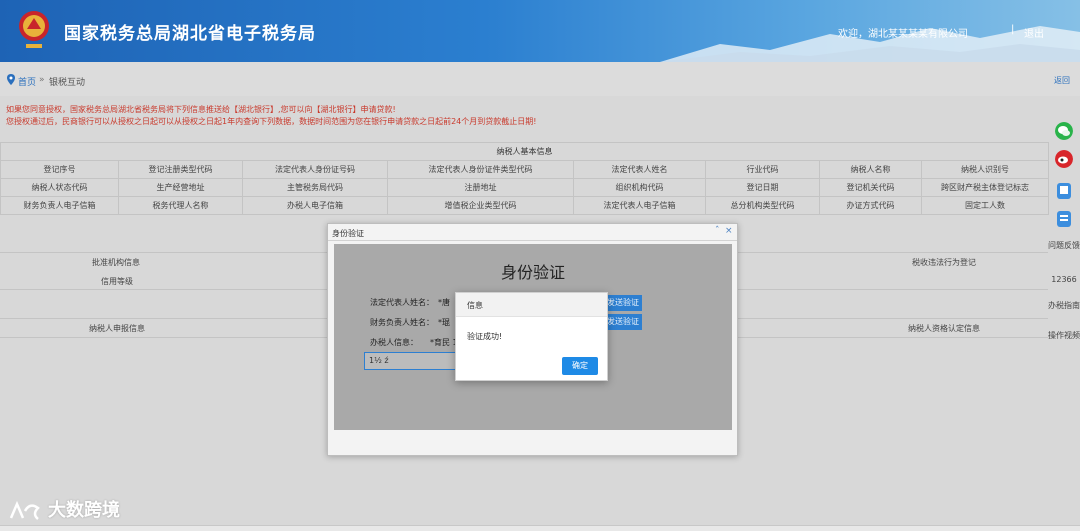 The width and height of the screenshot is (1080, 531). I want to click on brand-logo-icon, so click(24, 510).